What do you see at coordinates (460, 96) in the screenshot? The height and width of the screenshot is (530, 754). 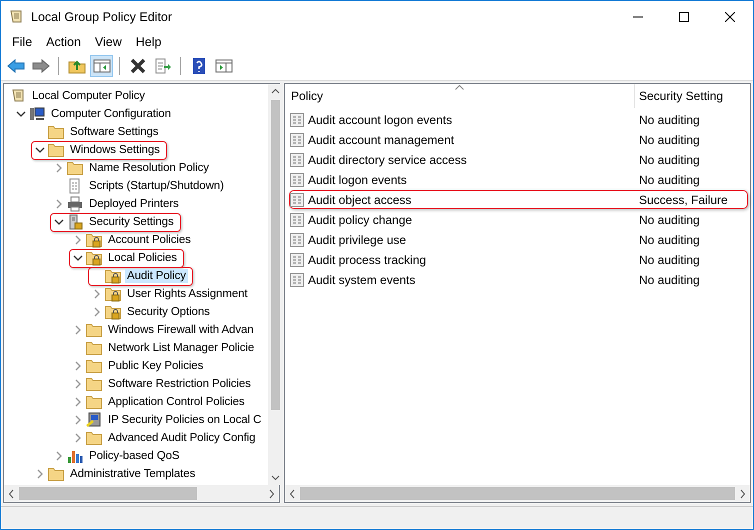 I see `column-header: Policy` at bounding box center [460, 96].